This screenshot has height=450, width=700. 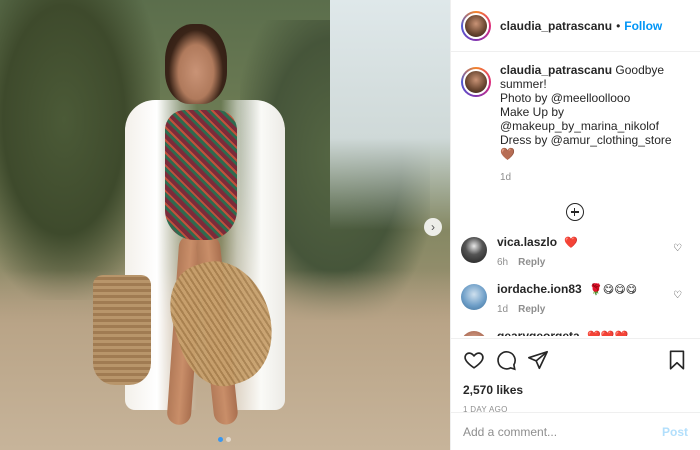 What do you see at coordinates (539, 289) in the screenshot?
I see `comment-username: iordache.ion83` at bounding box center [539, 289].